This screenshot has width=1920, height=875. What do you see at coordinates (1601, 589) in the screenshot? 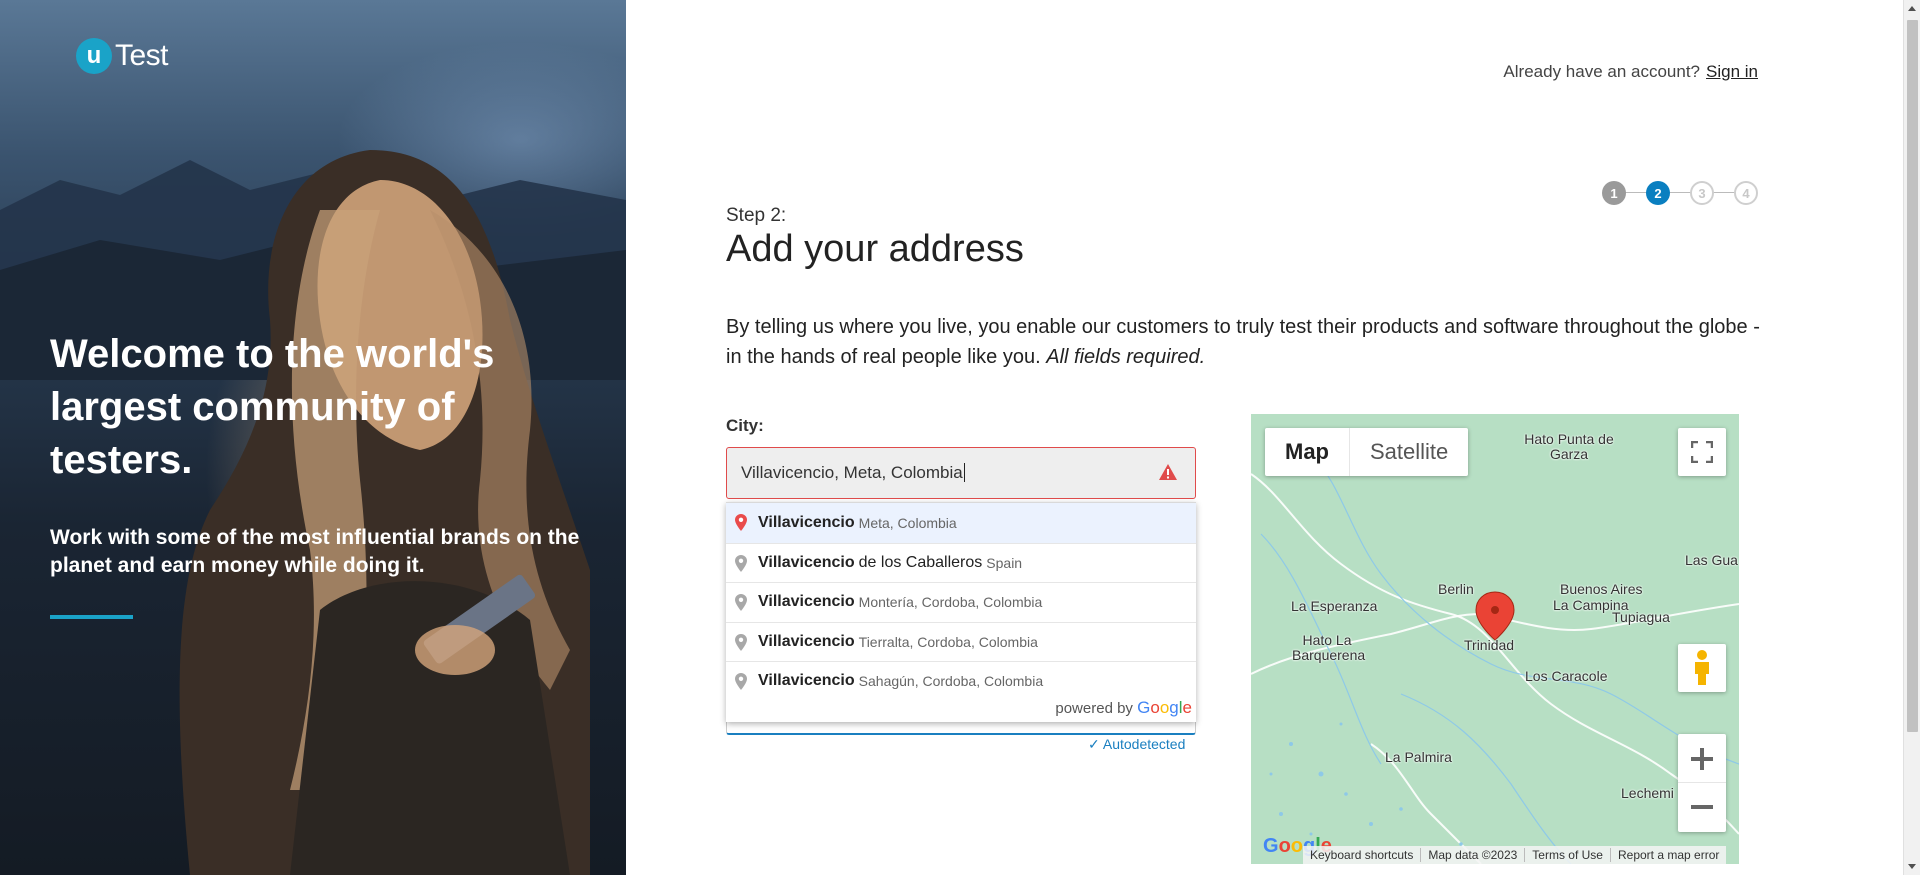
I see `map-label-buenos-aires: Buenos Aires` at bounding box center [1601, 589].